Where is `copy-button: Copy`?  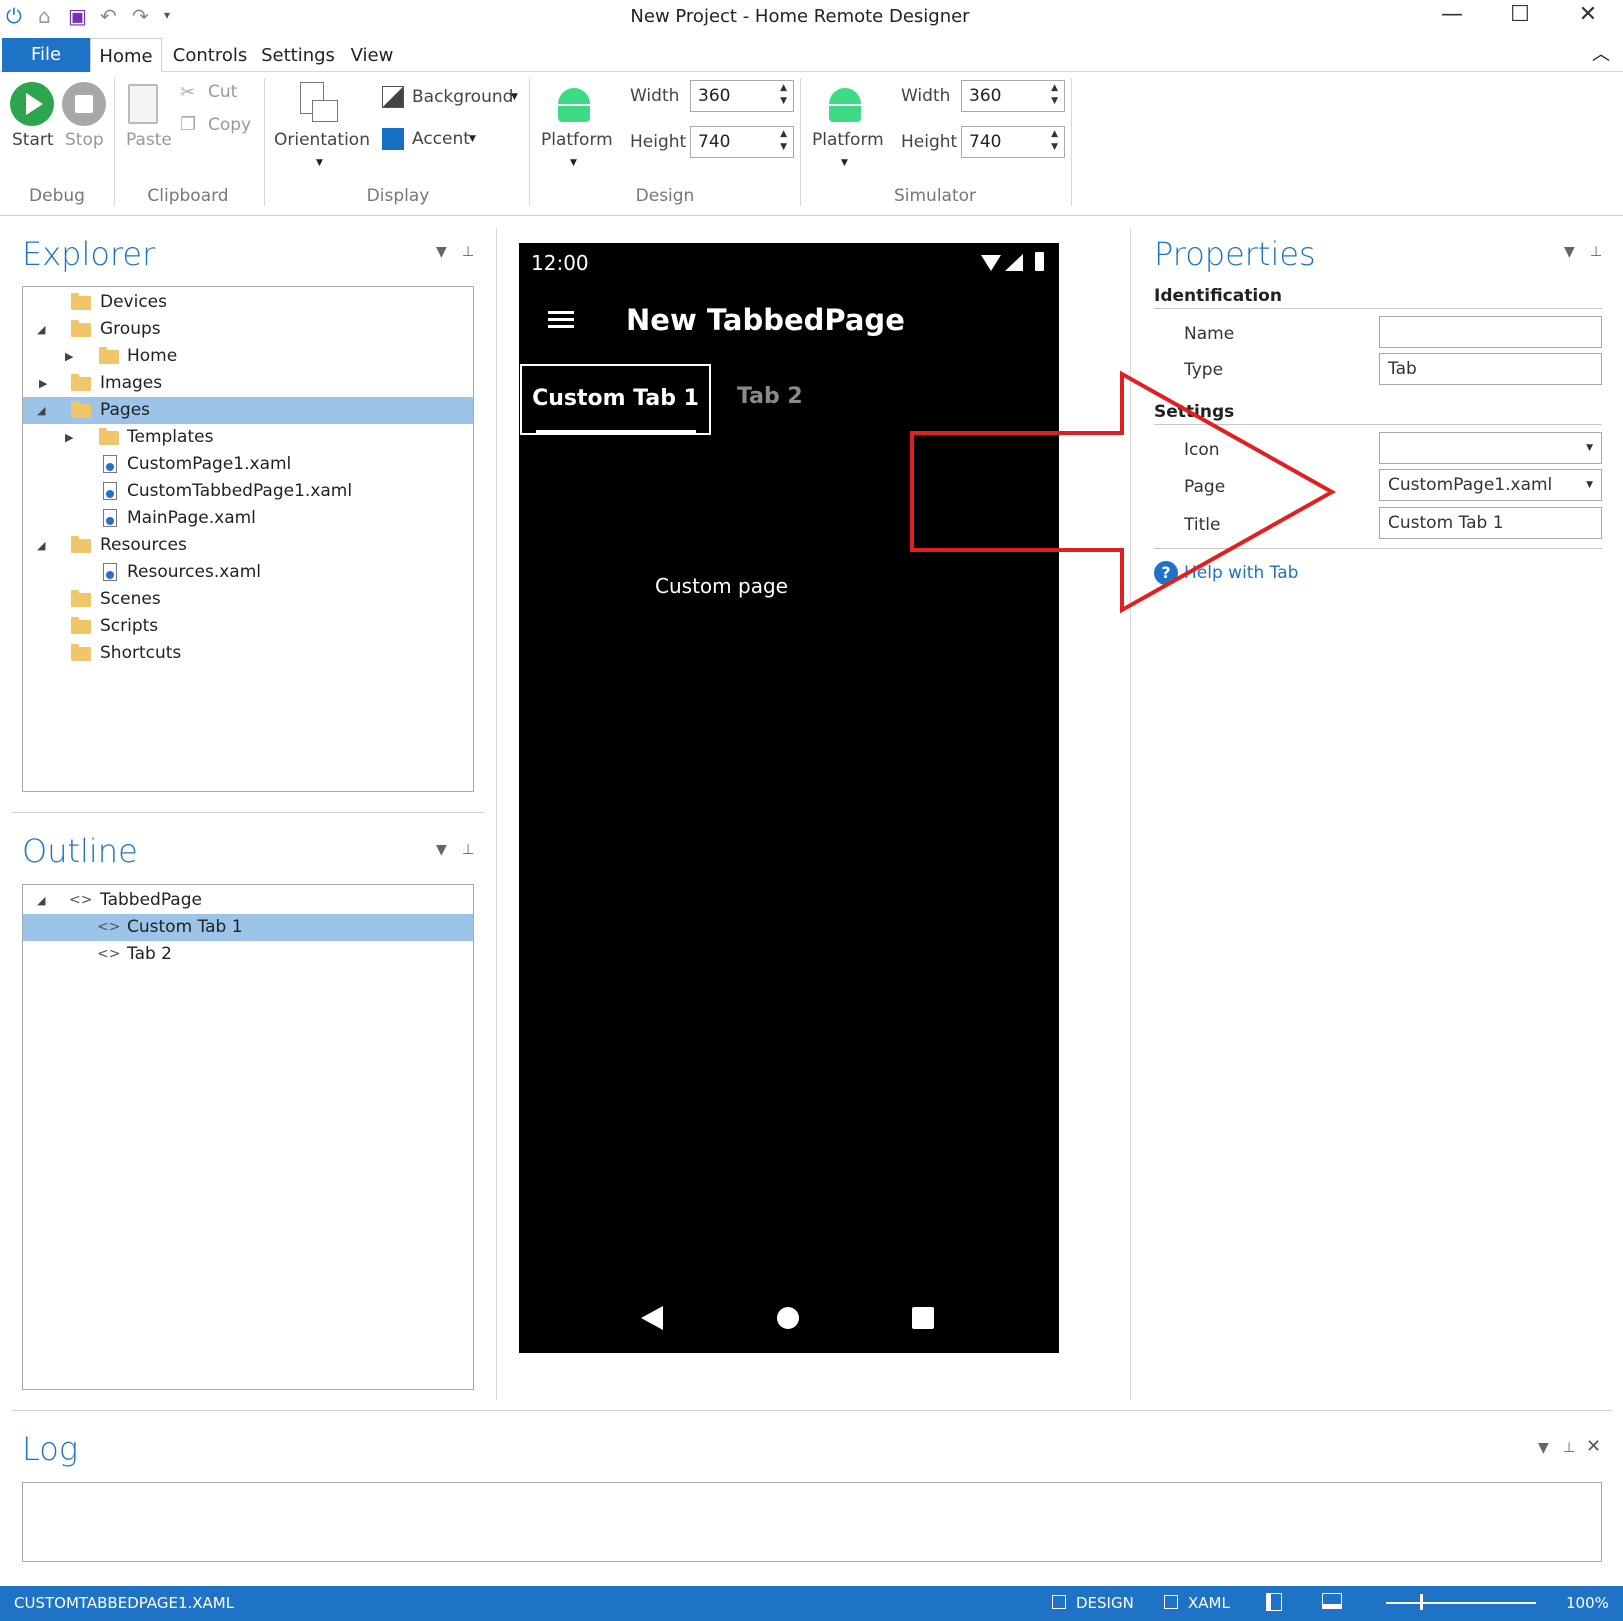
copy-button: Copy is located at coordinates (229, 125).